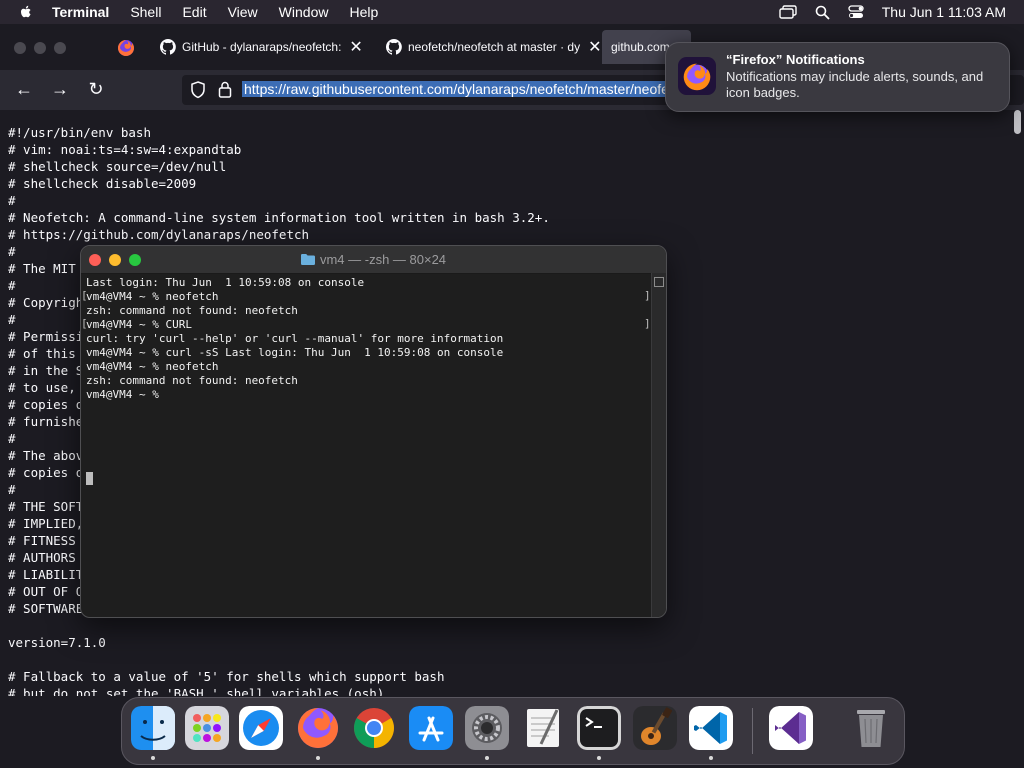  Describe the element at coordinates (795, 59) in the screenshot. I see `notification-title: “Firefox” Notifications` at that location.